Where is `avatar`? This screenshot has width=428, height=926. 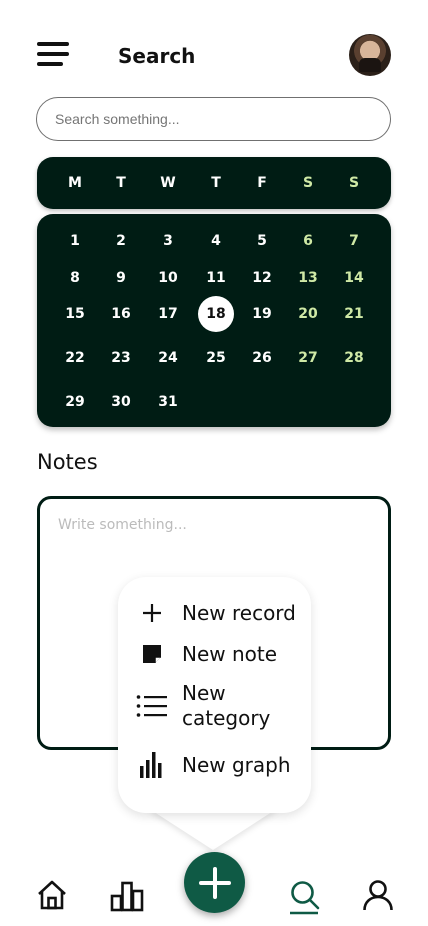
avatar is located at coordinates (370, 55).